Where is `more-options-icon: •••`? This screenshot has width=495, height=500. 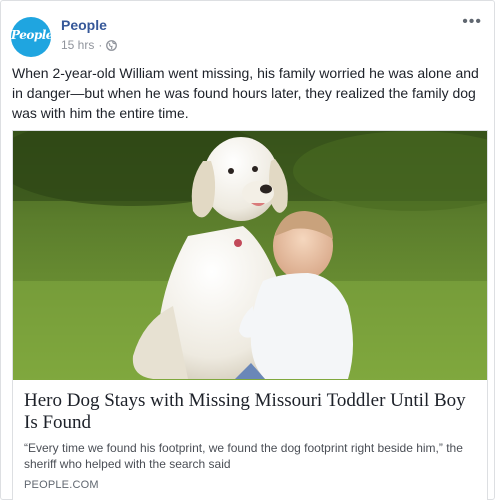
more-options-icon: ••• is located at coordinates (472, 22).